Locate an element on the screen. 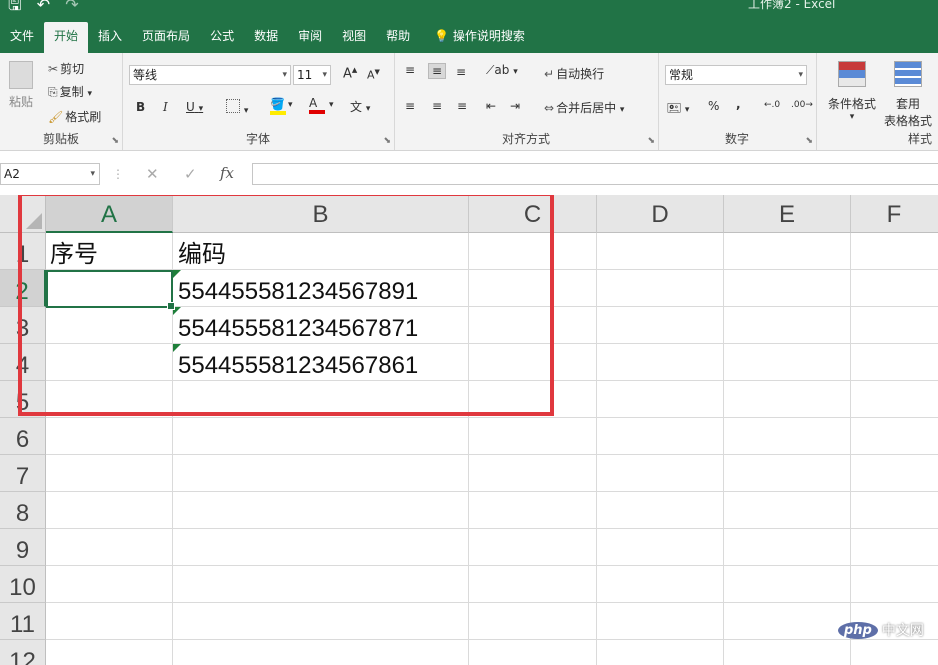  conditional-formatting-button: 条件格式 ▾ is located at coordinates (852, 91).